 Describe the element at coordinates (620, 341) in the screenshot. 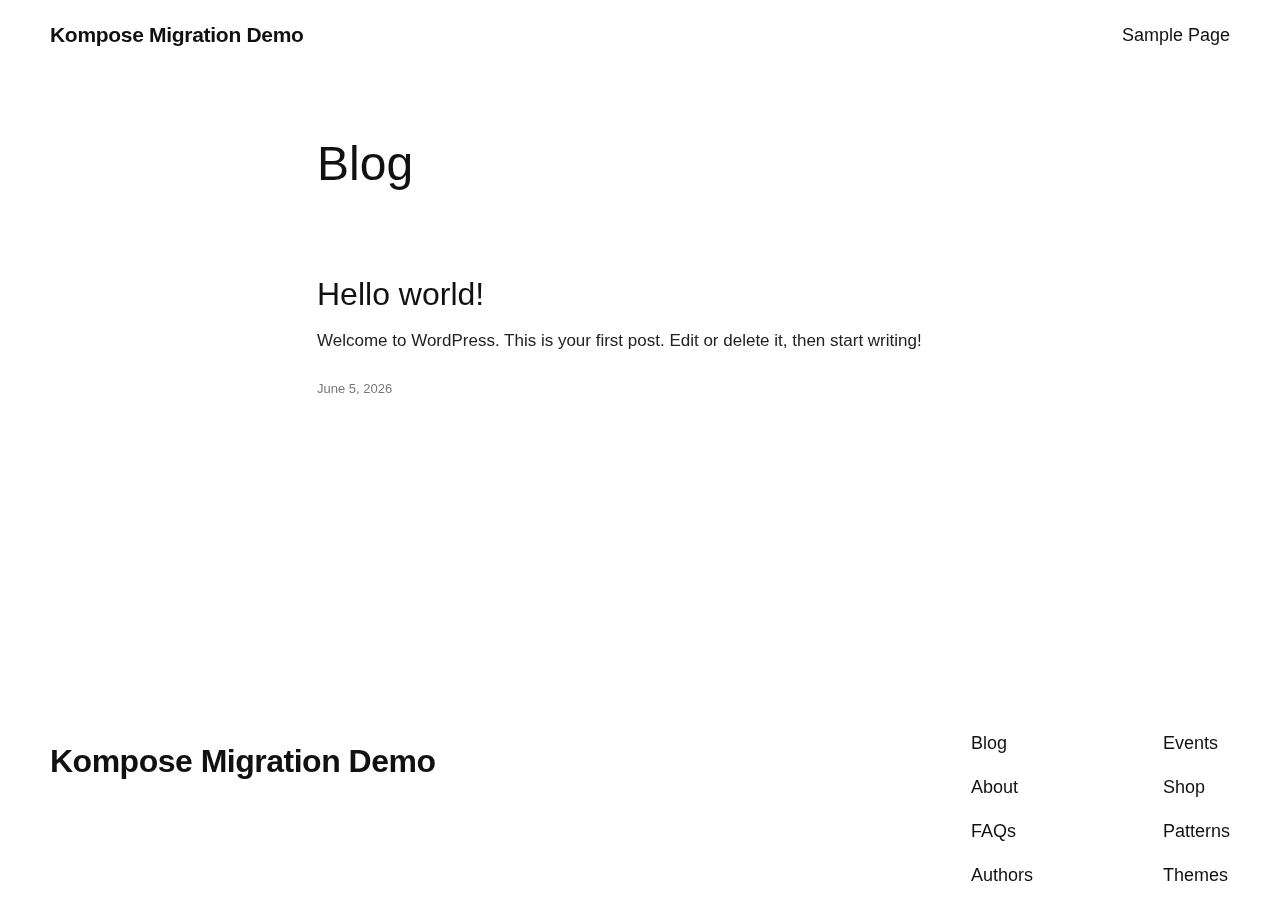

I see `post-excerpt: Welcome to WordPress. This is your first post. Edit or delete it, then start writing!` at that location.